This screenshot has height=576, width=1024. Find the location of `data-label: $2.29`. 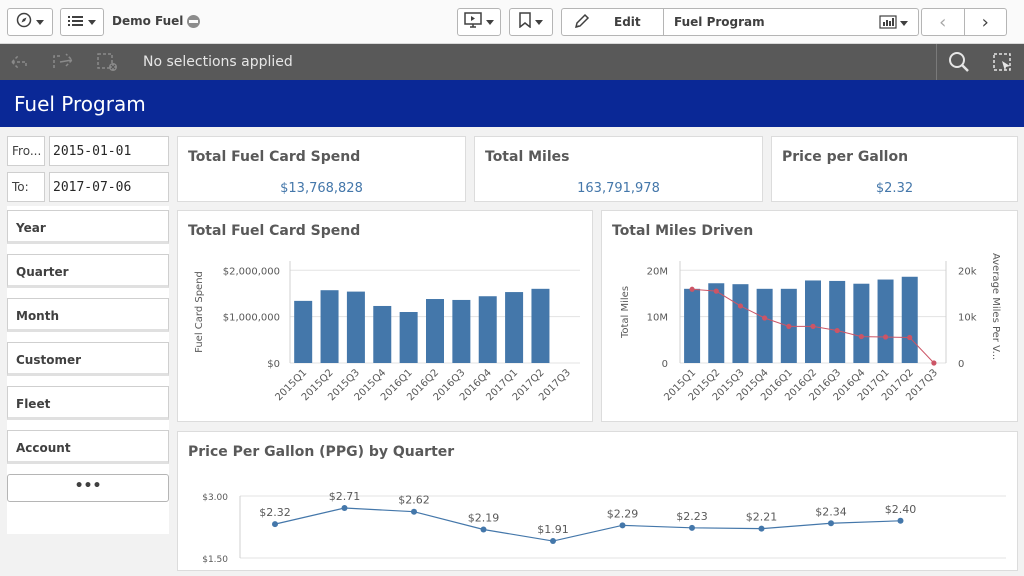

data-label: $2.29 is located at coordinates (623, 513).